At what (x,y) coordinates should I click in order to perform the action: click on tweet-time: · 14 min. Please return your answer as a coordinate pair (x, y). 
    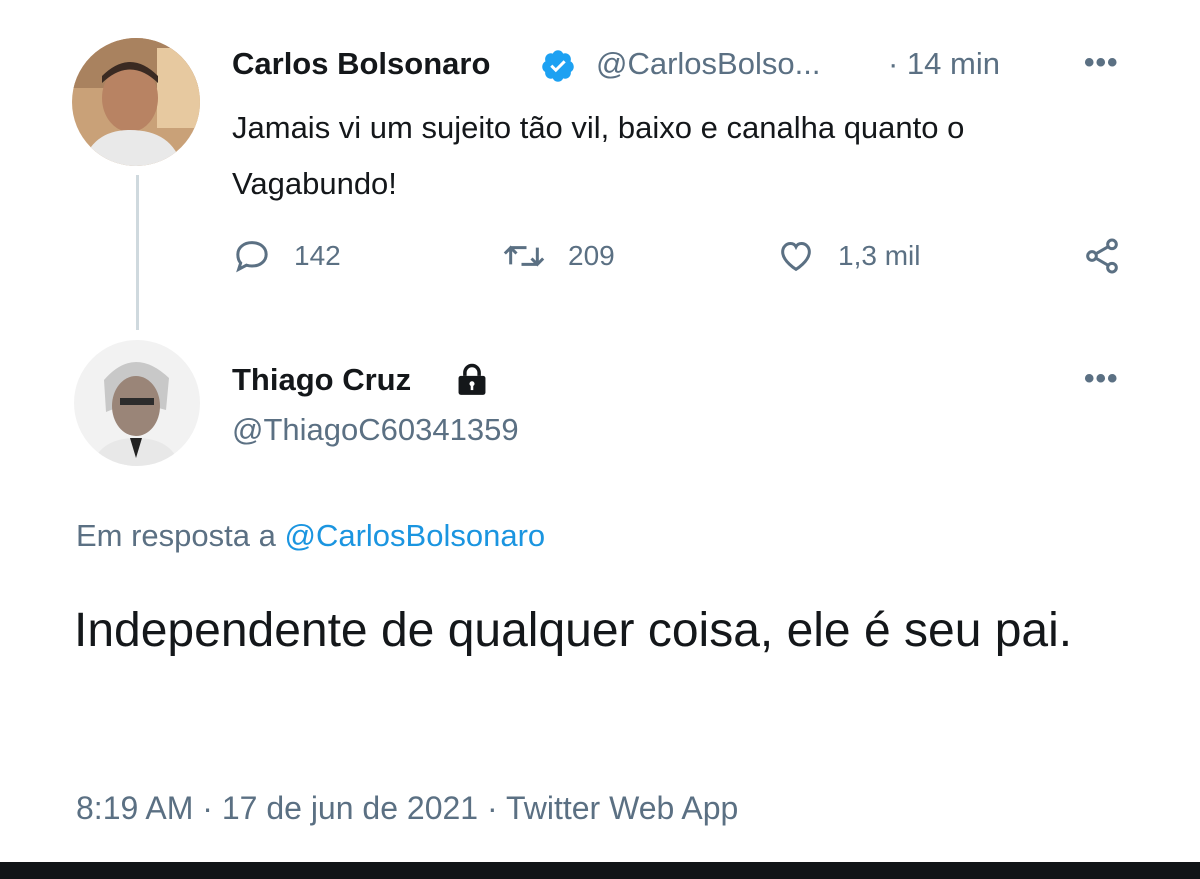
    Looking at the image, I should click on (944, 64).